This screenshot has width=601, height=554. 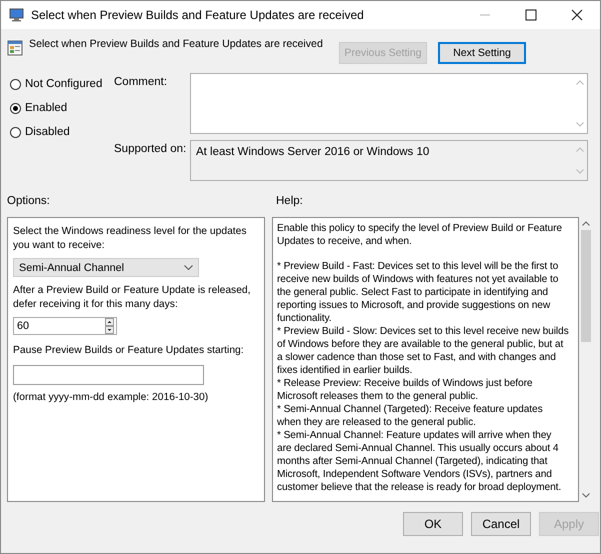 I want to click on dialog-button: OK, so click(x=433, y=524).